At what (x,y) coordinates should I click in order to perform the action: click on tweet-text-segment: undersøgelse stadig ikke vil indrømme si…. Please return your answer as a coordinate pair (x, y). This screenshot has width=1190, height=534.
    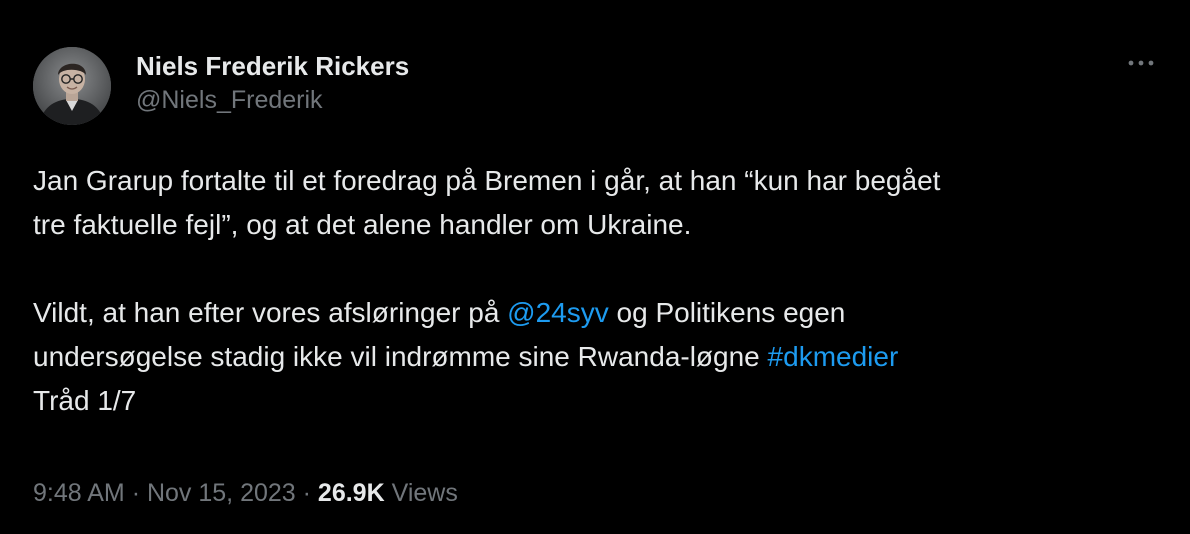
    Looking at the image, I should click on (400, 356).